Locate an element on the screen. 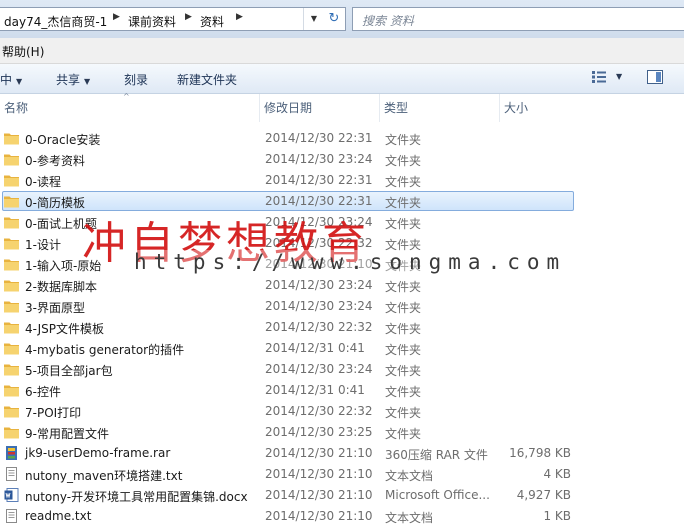  address-bar: day74_杰信商贸-1 ▶ 课前资料 ▶ 资料 ▶ ▼ ↻ is located at coordinates (173, 19).